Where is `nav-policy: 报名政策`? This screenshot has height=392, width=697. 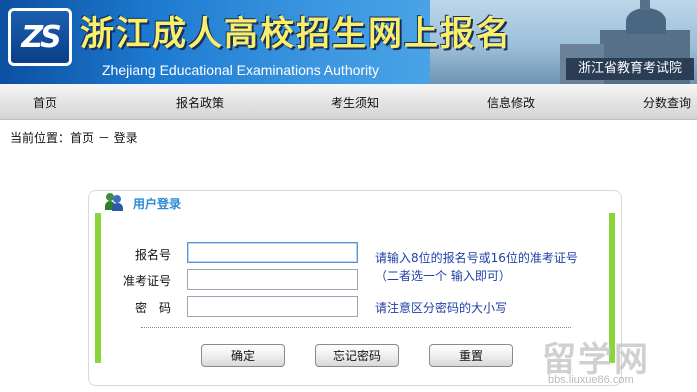
nav-policy: 报名政策 is located at coordinates (200, 102).